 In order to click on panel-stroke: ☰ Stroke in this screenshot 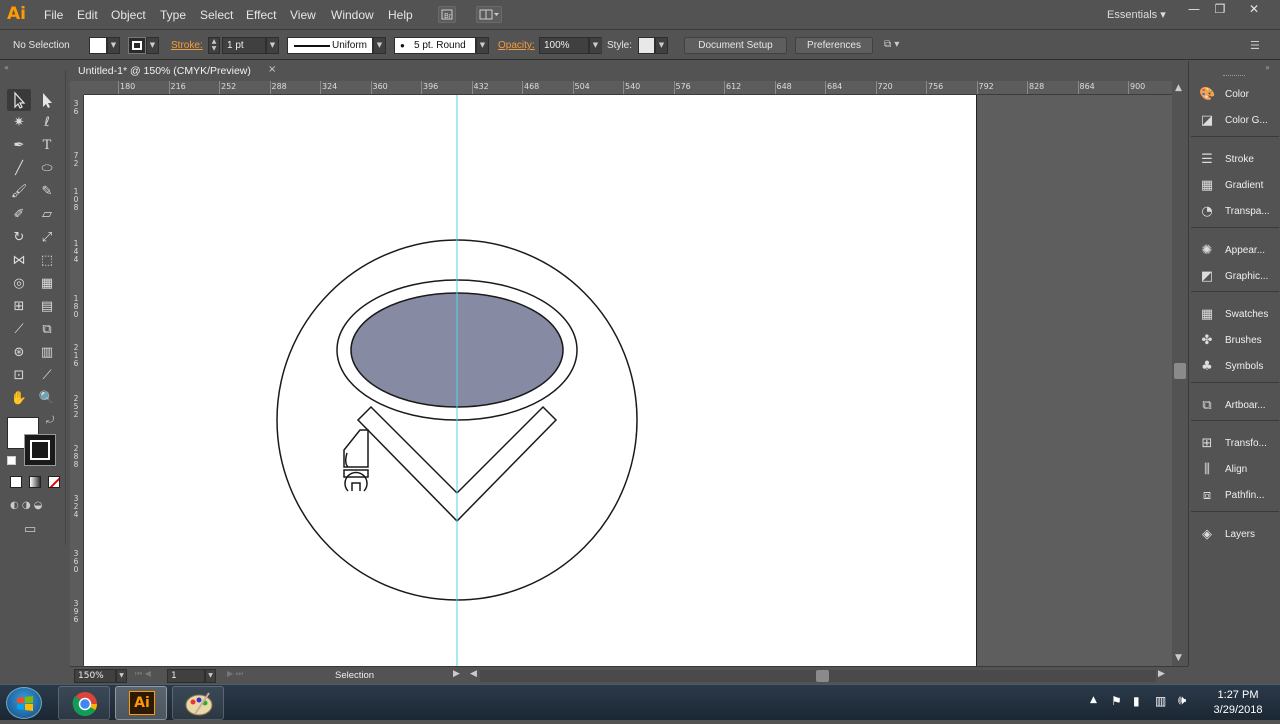, I will do `click(1235, 160)`.